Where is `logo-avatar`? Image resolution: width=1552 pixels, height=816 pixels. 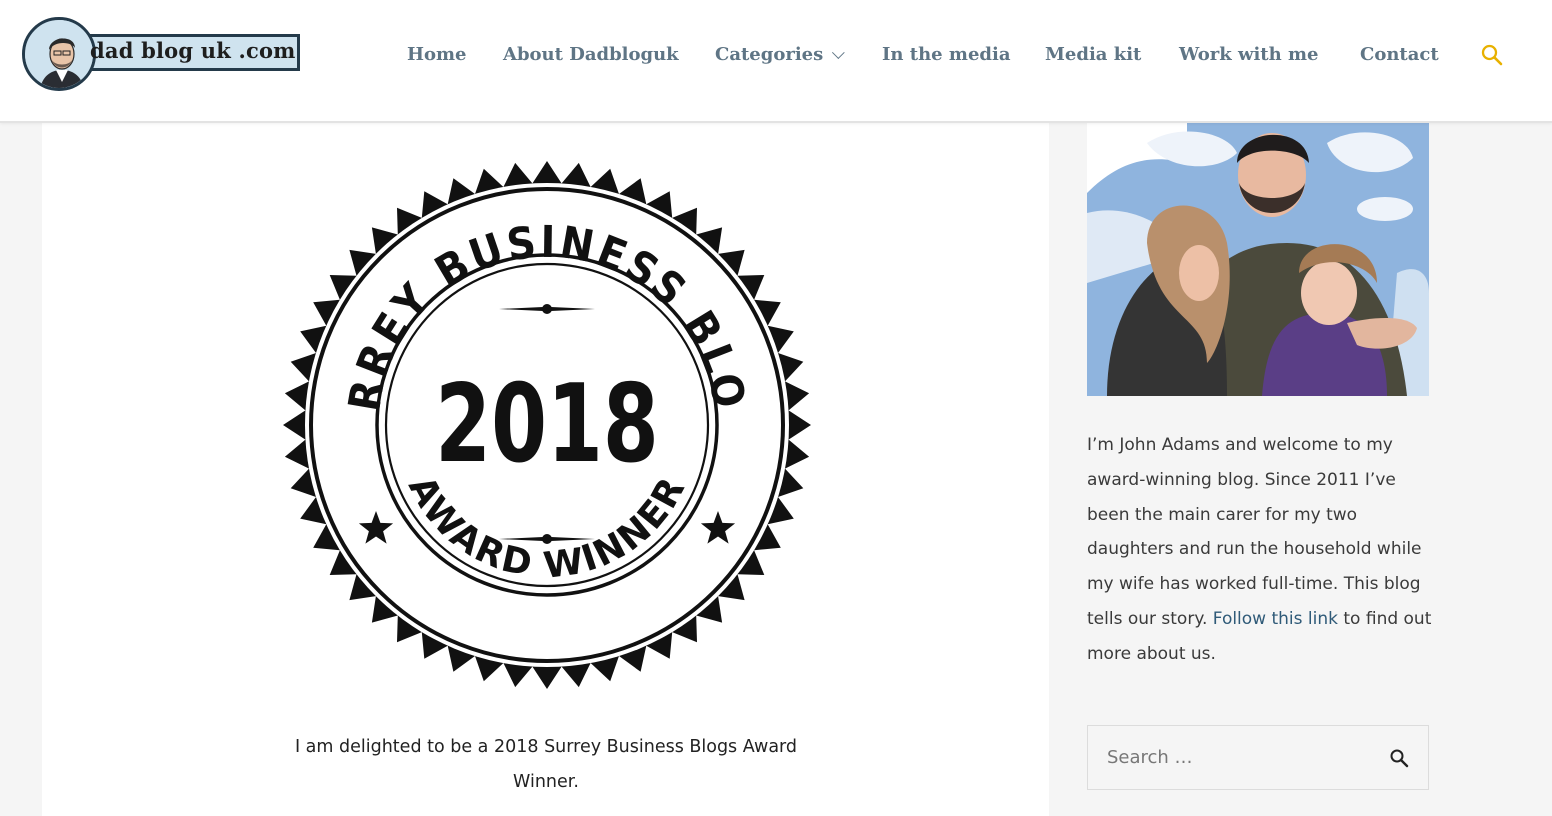
logo-avatar is located at coordinates (59, 54).